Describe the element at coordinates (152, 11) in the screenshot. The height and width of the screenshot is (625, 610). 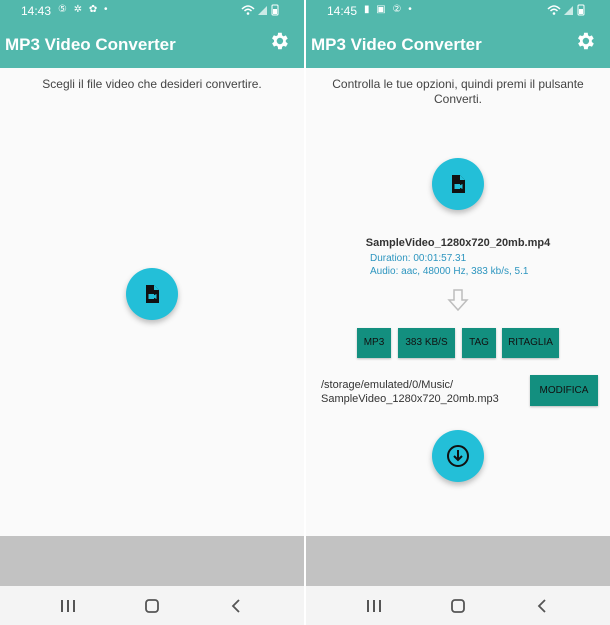
I see `status-bar: 14:43 ⑤ ✲ ✿ •` at that location.